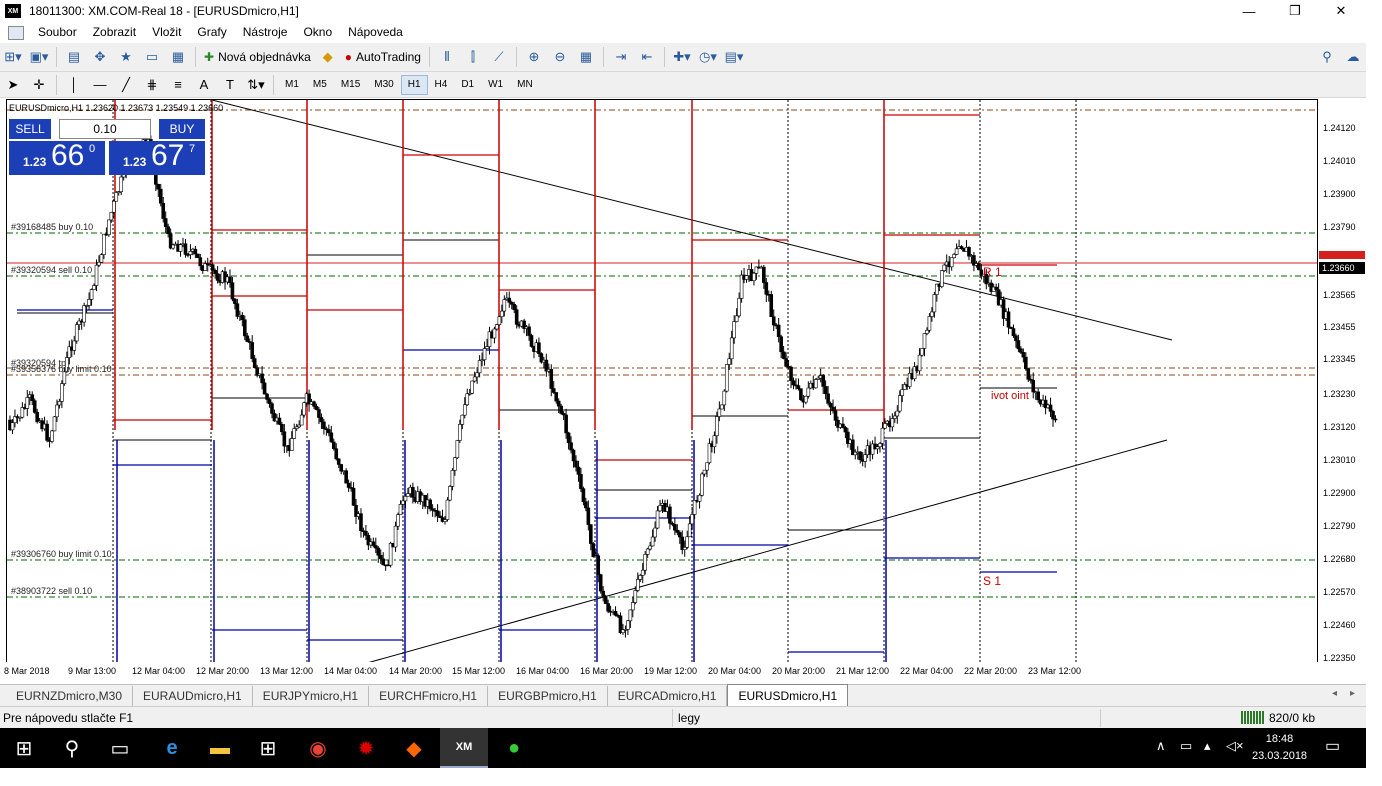 Image resolution: width=1382 pixels, height=786 pixels. I want to click on file-explorer-icon: ▬, so click(220, 748).